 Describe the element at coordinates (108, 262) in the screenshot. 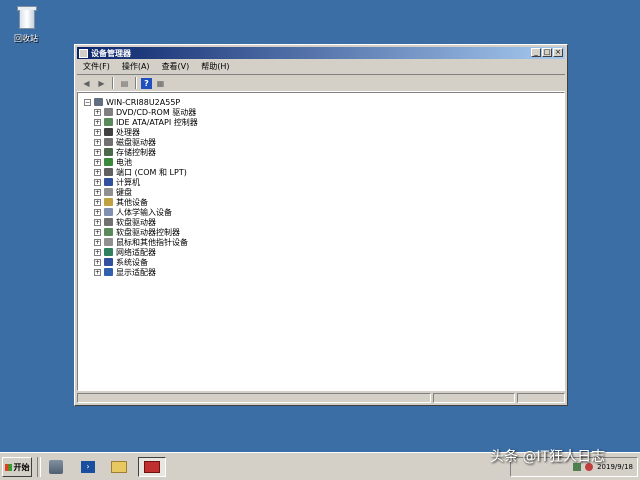

I see `system-devices-icon` at that location.